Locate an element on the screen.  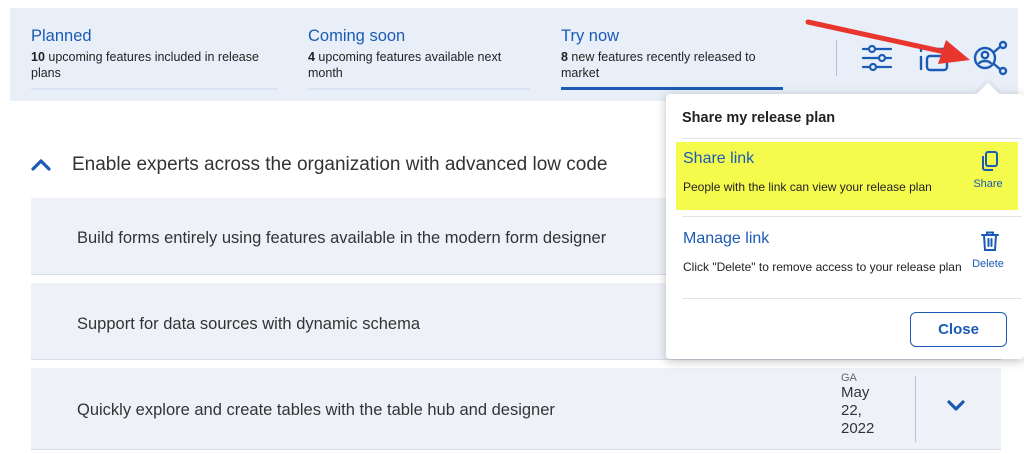
release-date-line: 2022 is located at coordinates (858, 428).